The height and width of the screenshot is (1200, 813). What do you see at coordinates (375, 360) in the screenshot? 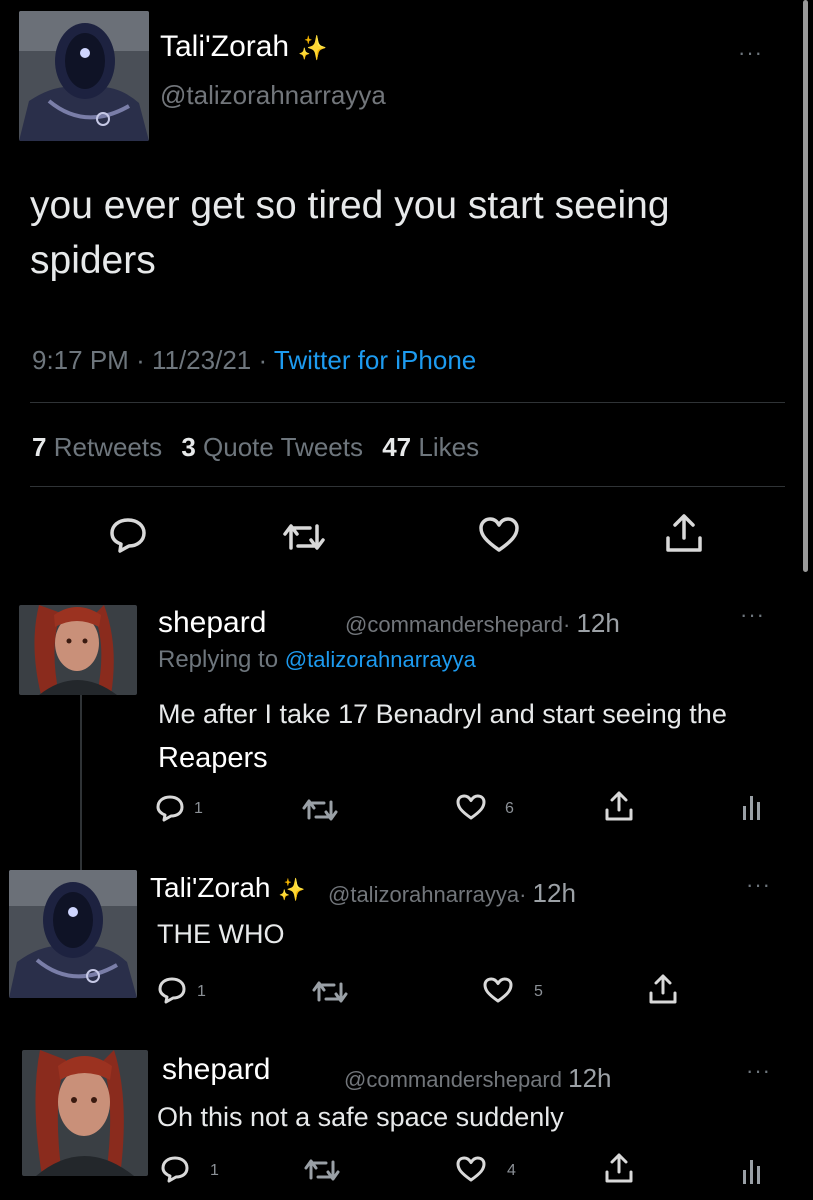
I see `tweet-source-link: Twitter for iPhone` at bounding box center [375, 360].